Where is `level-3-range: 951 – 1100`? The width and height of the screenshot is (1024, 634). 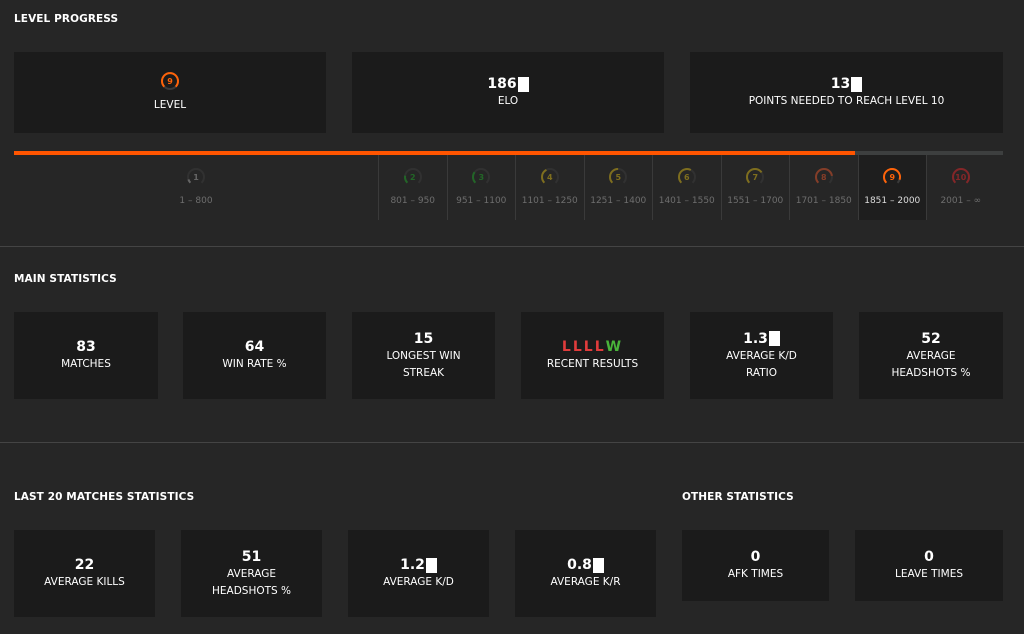
level-3-range: 951 – 1100 is located at coordinates (481, 201).